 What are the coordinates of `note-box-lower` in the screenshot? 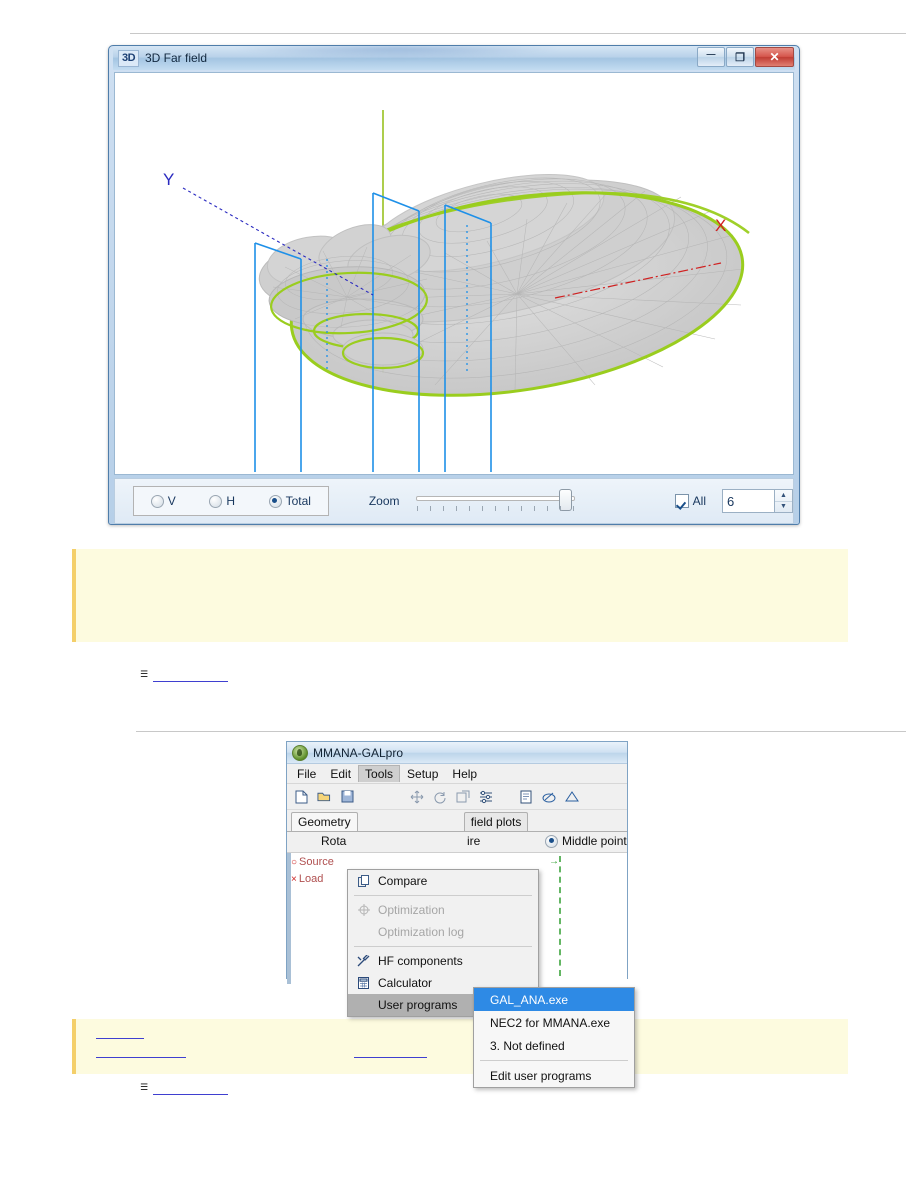 It's located at (460, 1046).